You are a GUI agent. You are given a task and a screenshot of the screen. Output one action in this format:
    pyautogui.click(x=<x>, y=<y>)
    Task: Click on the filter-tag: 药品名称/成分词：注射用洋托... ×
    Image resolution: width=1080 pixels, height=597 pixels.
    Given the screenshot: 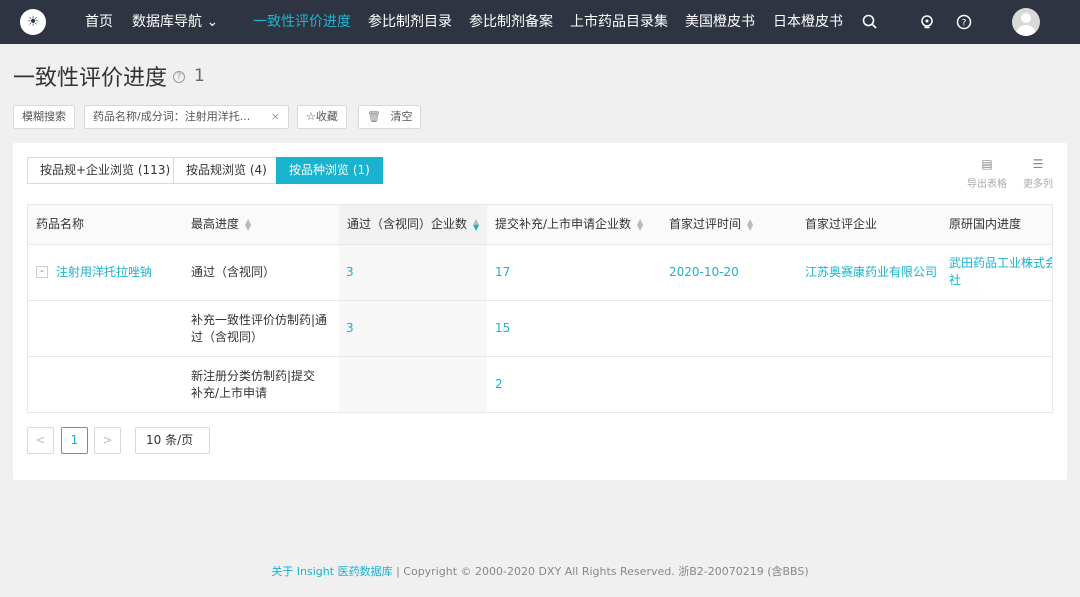 What is the action you would take?
    pyautogui.click(x=186, y=117)
    